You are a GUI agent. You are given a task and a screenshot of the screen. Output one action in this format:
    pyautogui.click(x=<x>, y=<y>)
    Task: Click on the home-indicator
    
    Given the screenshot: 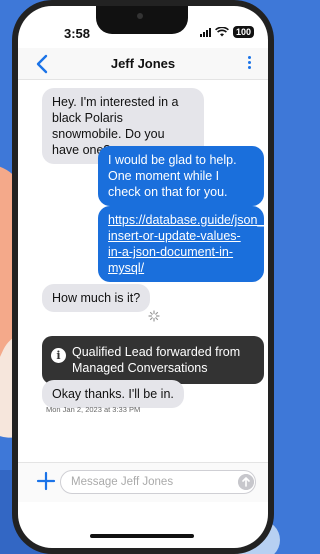 What is the action you would take?
    pyautogui.click(x=142, y=536)
    